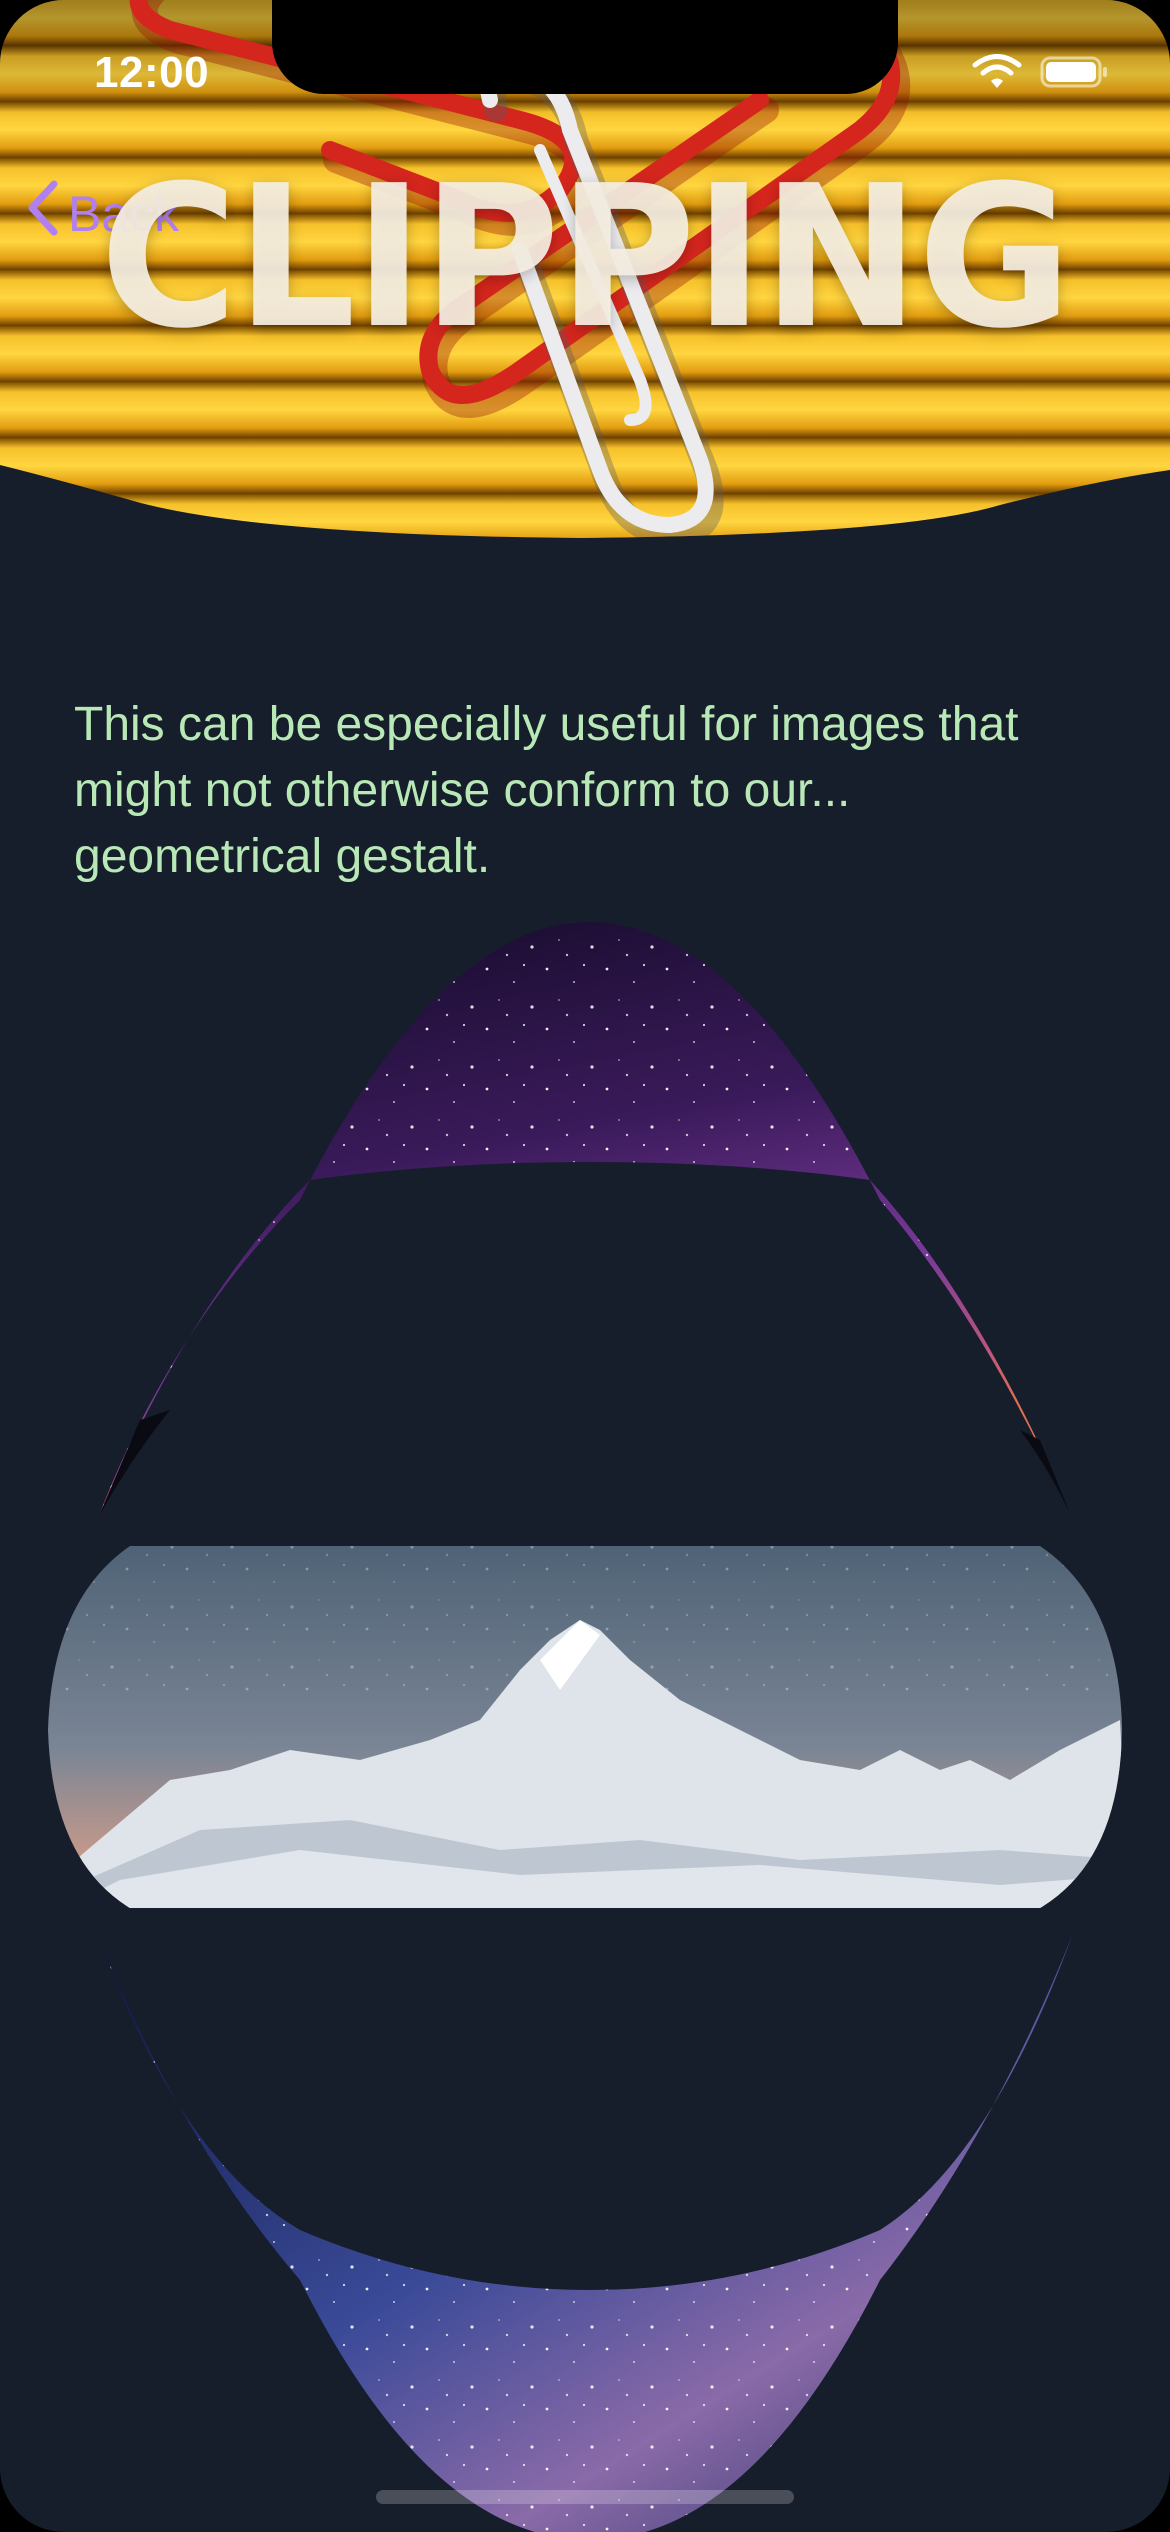 The height and width of the screenshot is (2532, 1170). What do you see at coordinates (1075, 74) in the screenshot?
I see `battery-icon` at bounding box center [1075, 74].